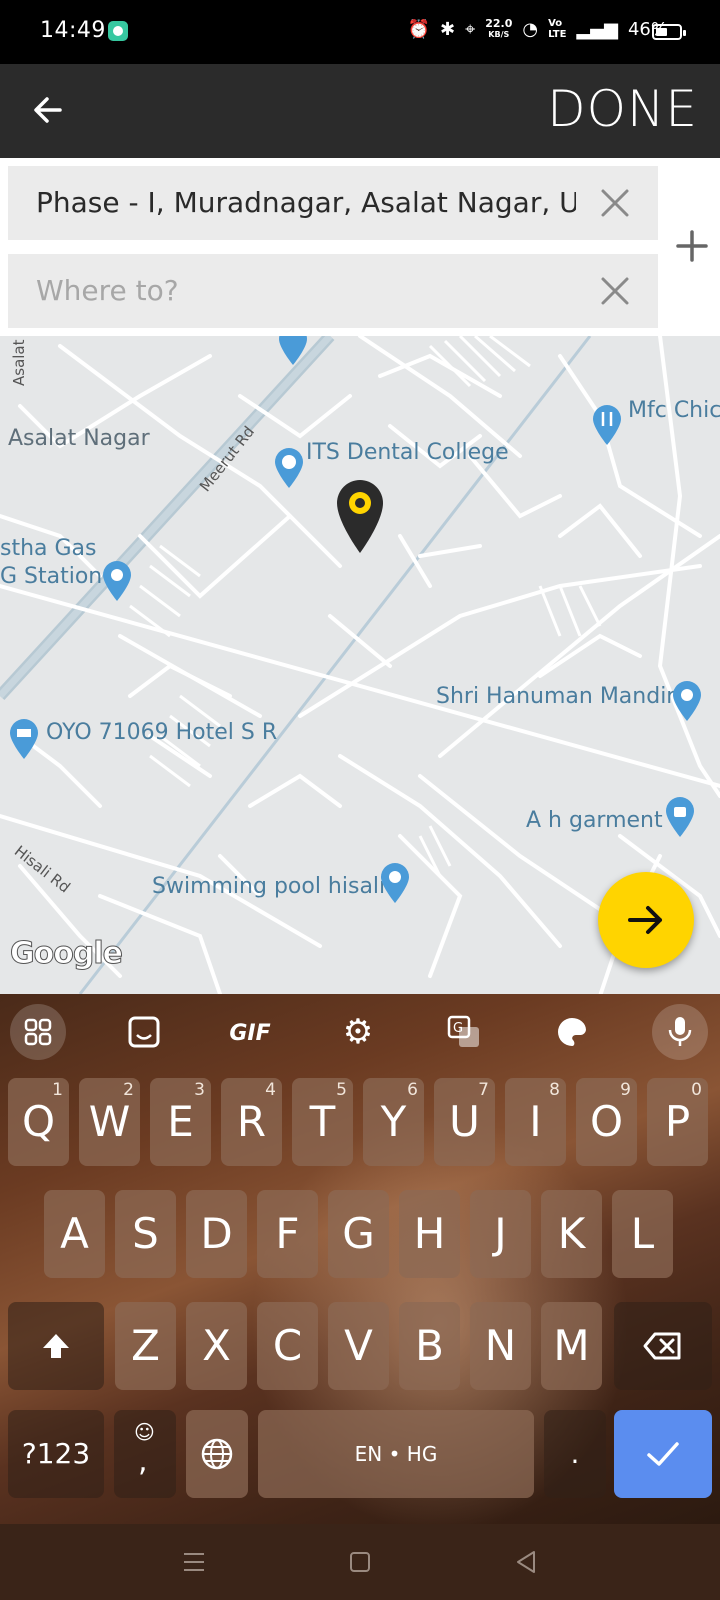 This screenshot has width=720, height=1600. I want to click on back-triangle-icon, so click(526, 1562).